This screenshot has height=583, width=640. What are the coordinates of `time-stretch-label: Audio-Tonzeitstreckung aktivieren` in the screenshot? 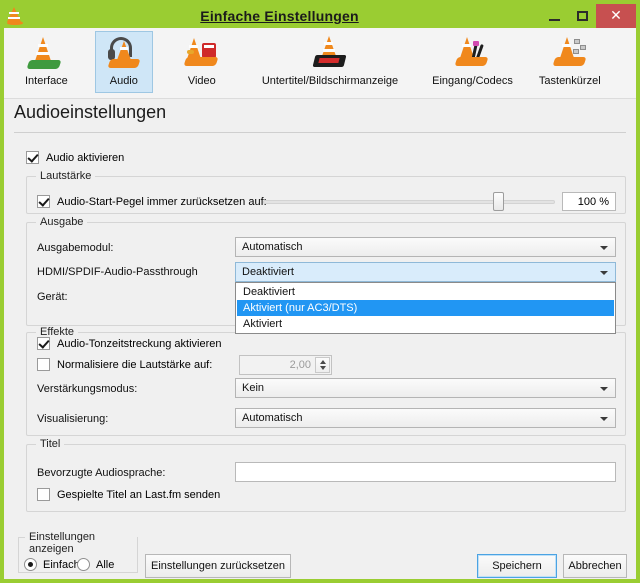 It's located at (139, 343).